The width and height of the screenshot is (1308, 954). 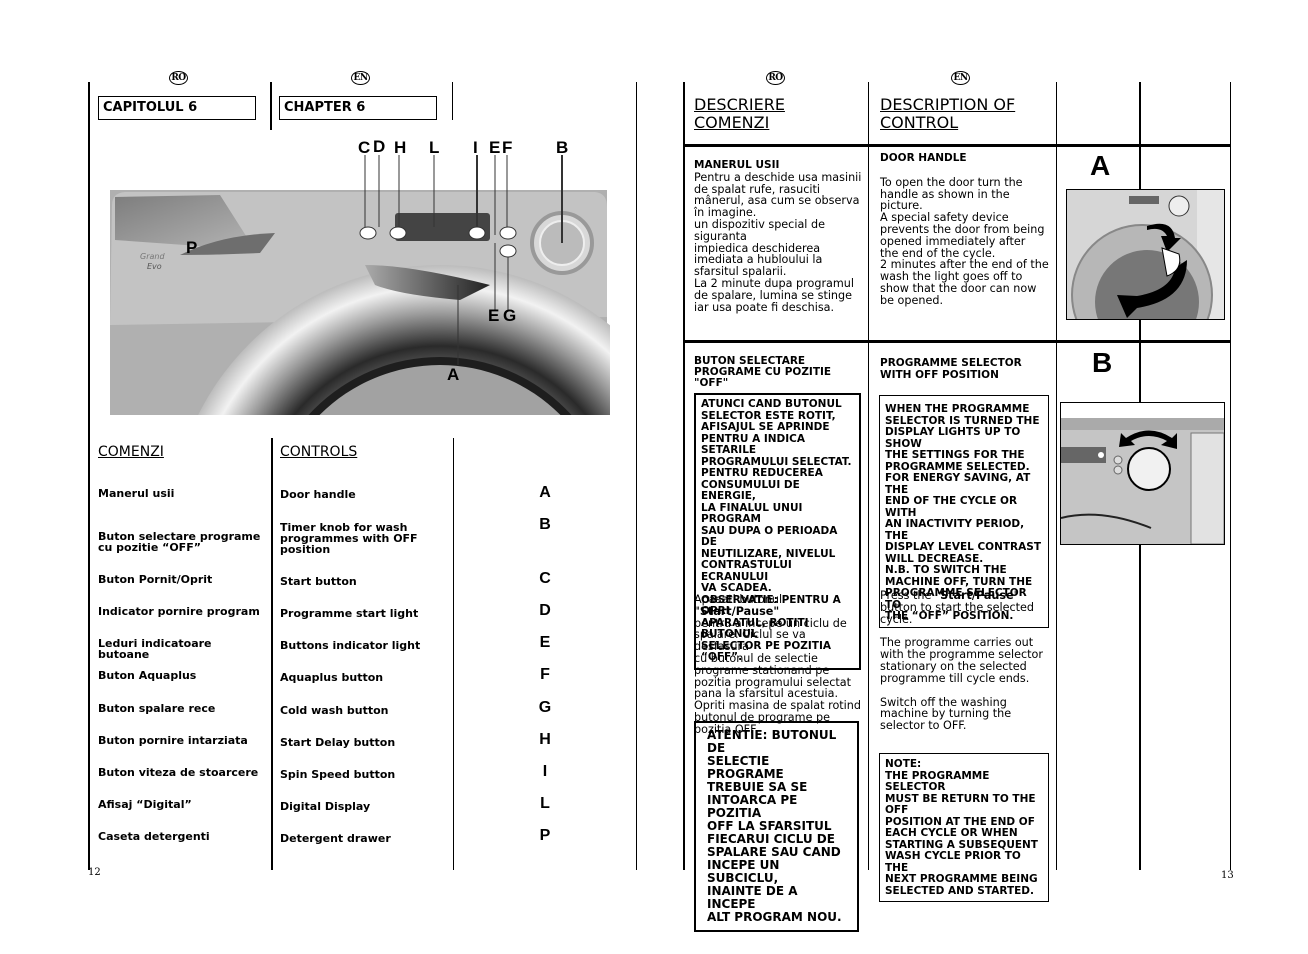 I want to click on control-name-ro: Afisaj “Digital”, so click(x=145, y=804).